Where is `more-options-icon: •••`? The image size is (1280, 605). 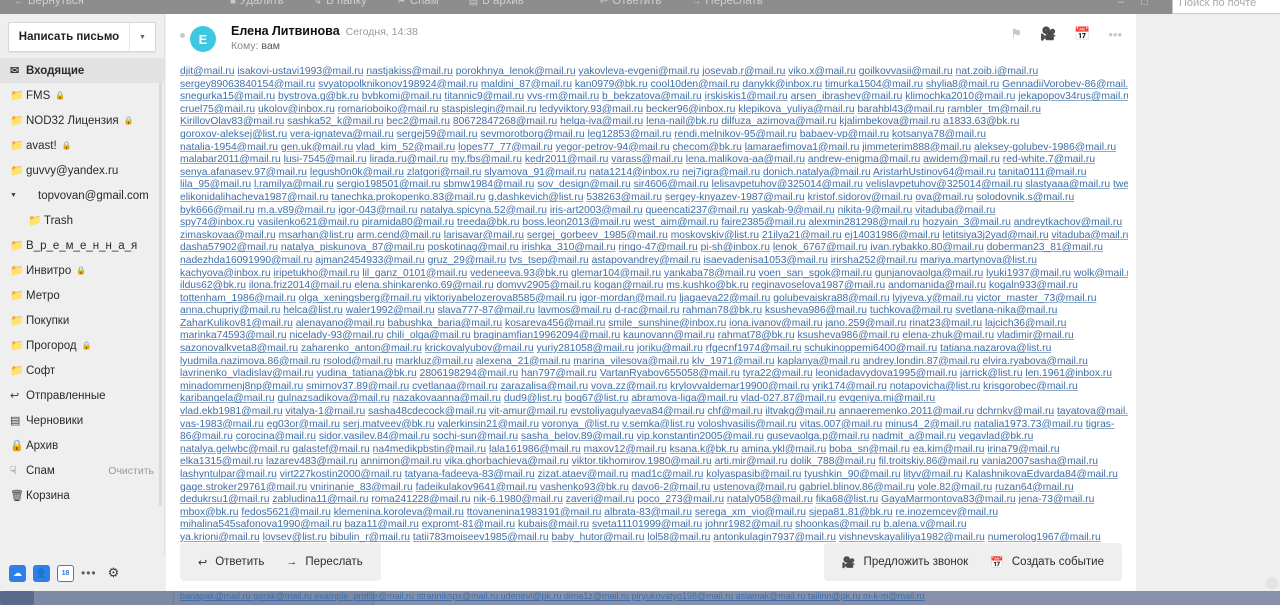 more-options-icon: ••• is located at coordinates (1115, 34).